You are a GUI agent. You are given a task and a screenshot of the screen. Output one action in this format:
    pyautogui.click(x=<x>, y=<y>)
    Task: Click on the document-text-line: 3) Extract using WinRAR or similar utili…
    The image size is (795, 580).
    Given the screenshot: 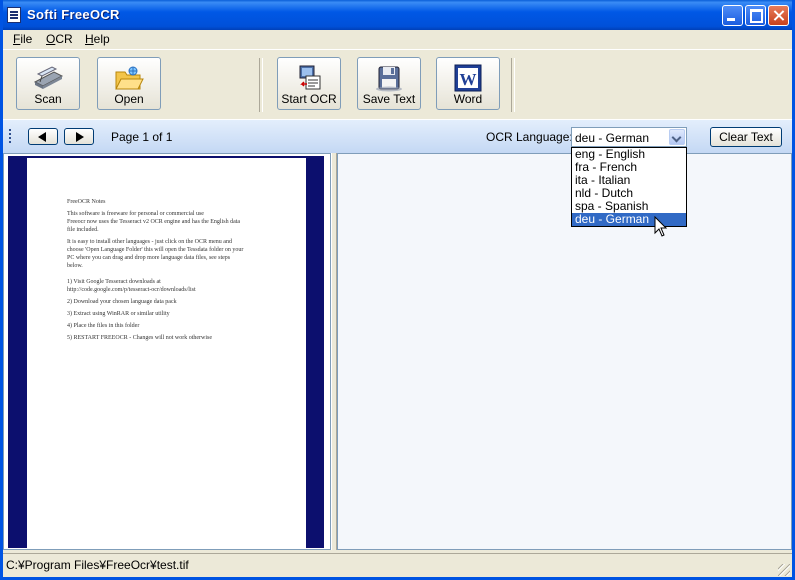 What is the action you would take?
    pyautogui.click(x=118, y=314)
    